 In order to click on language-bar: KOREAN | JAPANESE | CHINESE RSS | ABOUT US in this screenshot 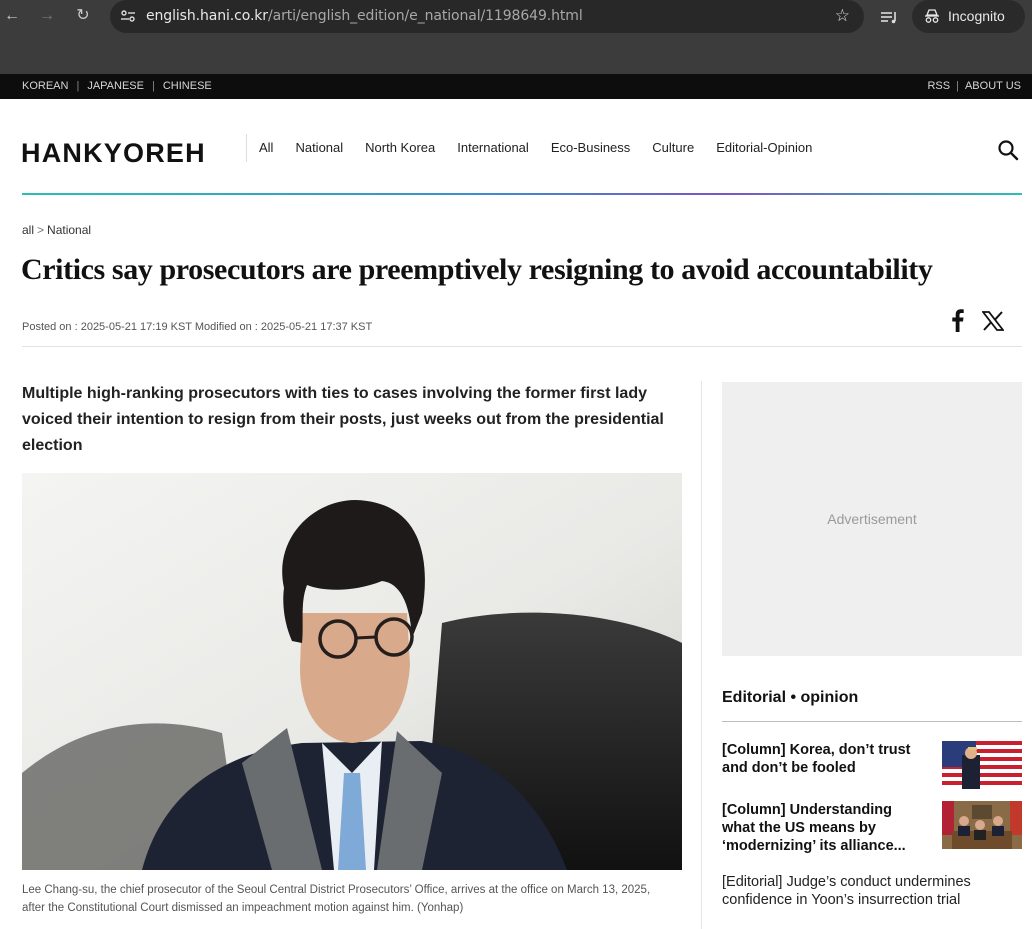, I will do `click(516, 86)`.